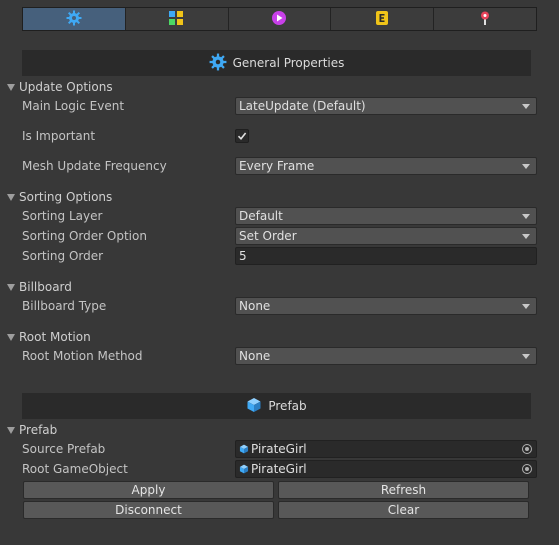 The image size is (559, 545). What do you see at coordinates (302, 106) in the screenshot?
I see `main-logic-event-value: LateUpdate (Default)` at bounding box center [302, 106].